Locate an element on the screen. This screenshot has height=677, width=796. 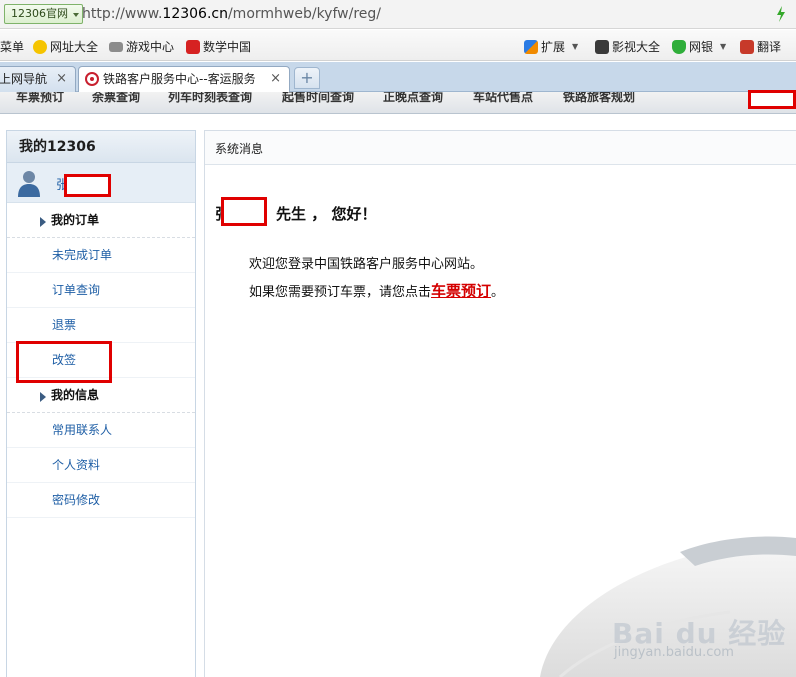
extensions-button: 扩展 ▼ is located at coordinates (551, 46).